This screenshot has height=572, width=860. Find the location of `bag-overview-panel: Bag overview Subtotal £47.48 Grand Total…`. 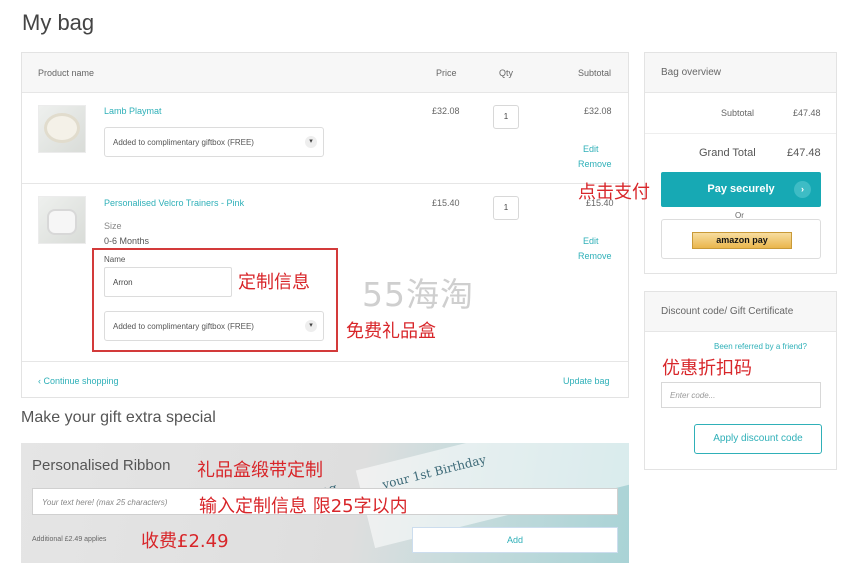

bag-overview-panel: Bag overview Subtotal £47.48 Grand Total… is located at coordinates (740, 163).